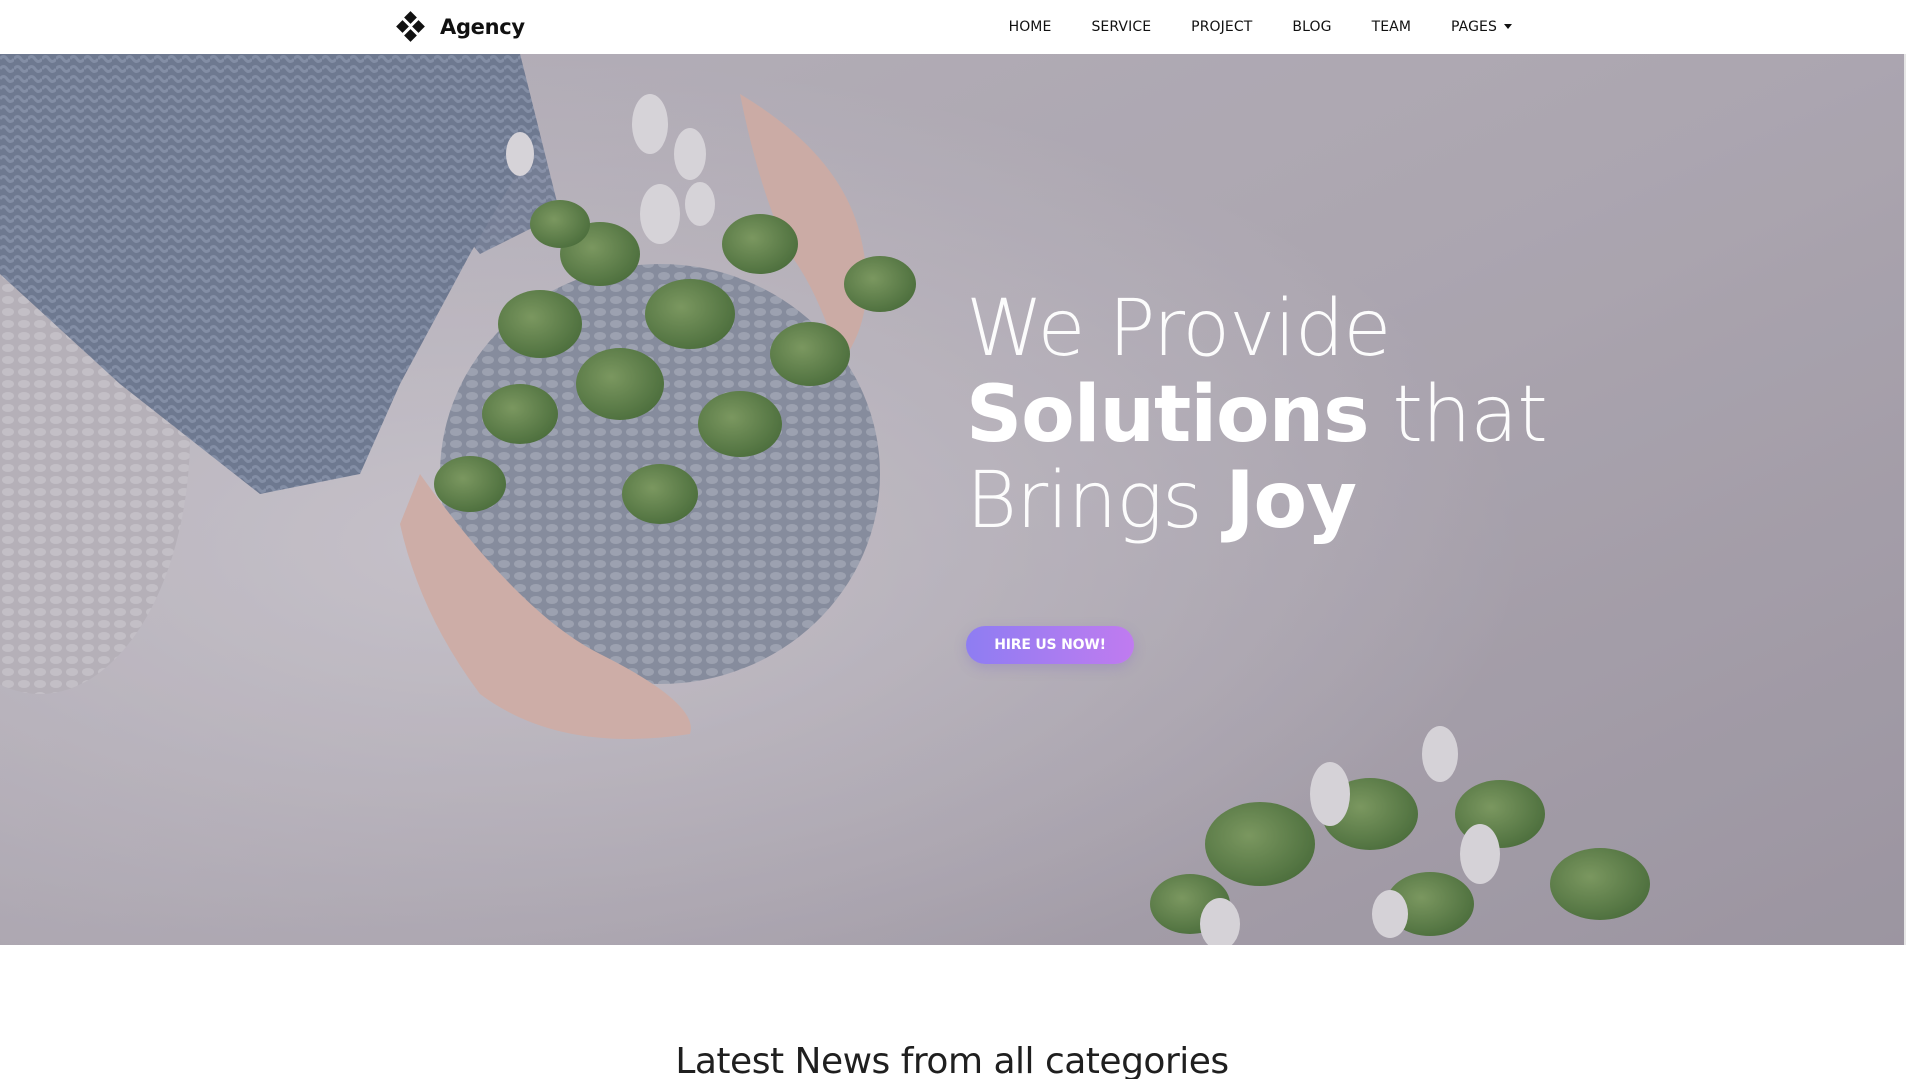 This screenshot has height=1079, width=1906. I want to click on caret-down-icon, so click(1508, 26).